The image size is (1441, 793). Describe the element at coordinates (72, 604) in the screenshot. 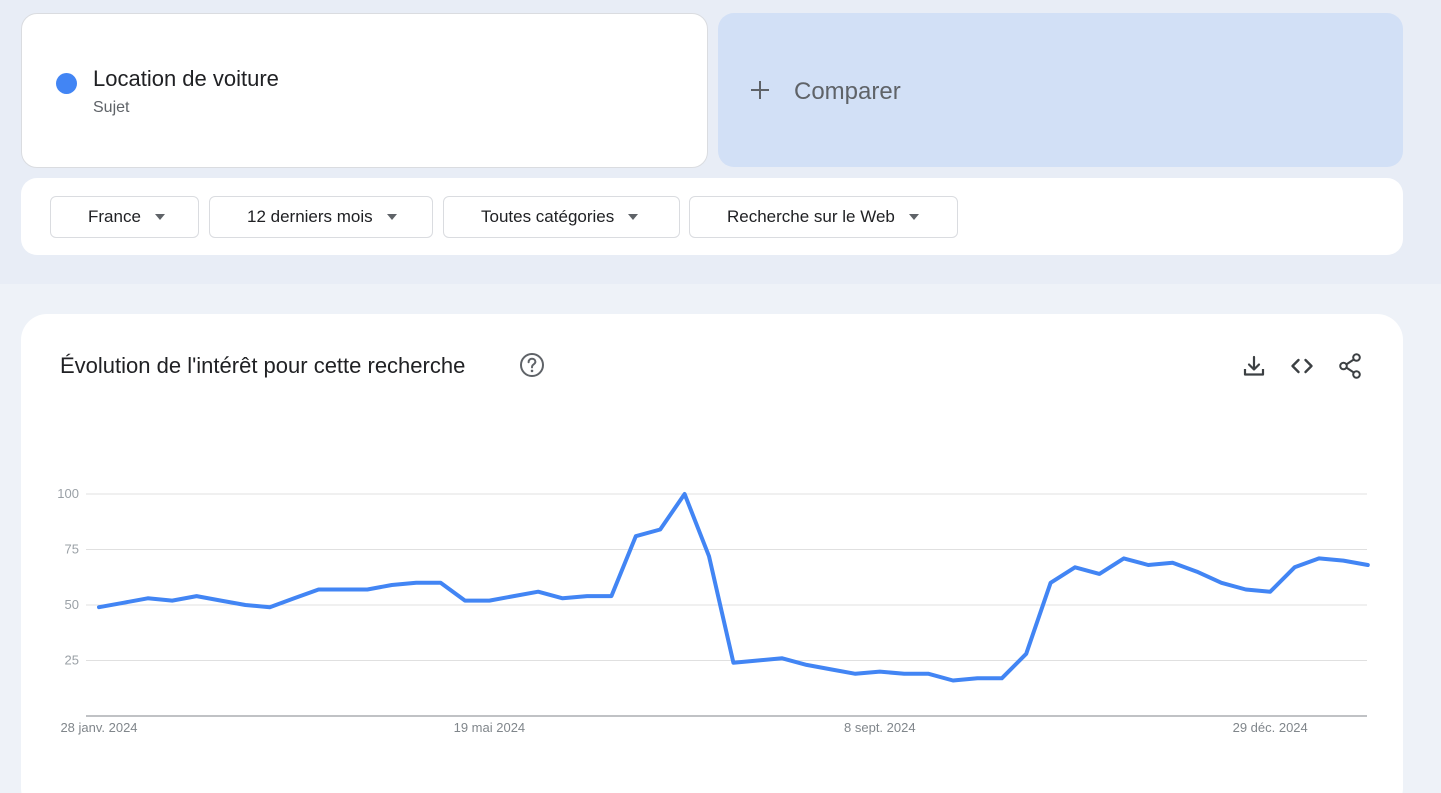

I see `y-tick-label: 50` at that location.